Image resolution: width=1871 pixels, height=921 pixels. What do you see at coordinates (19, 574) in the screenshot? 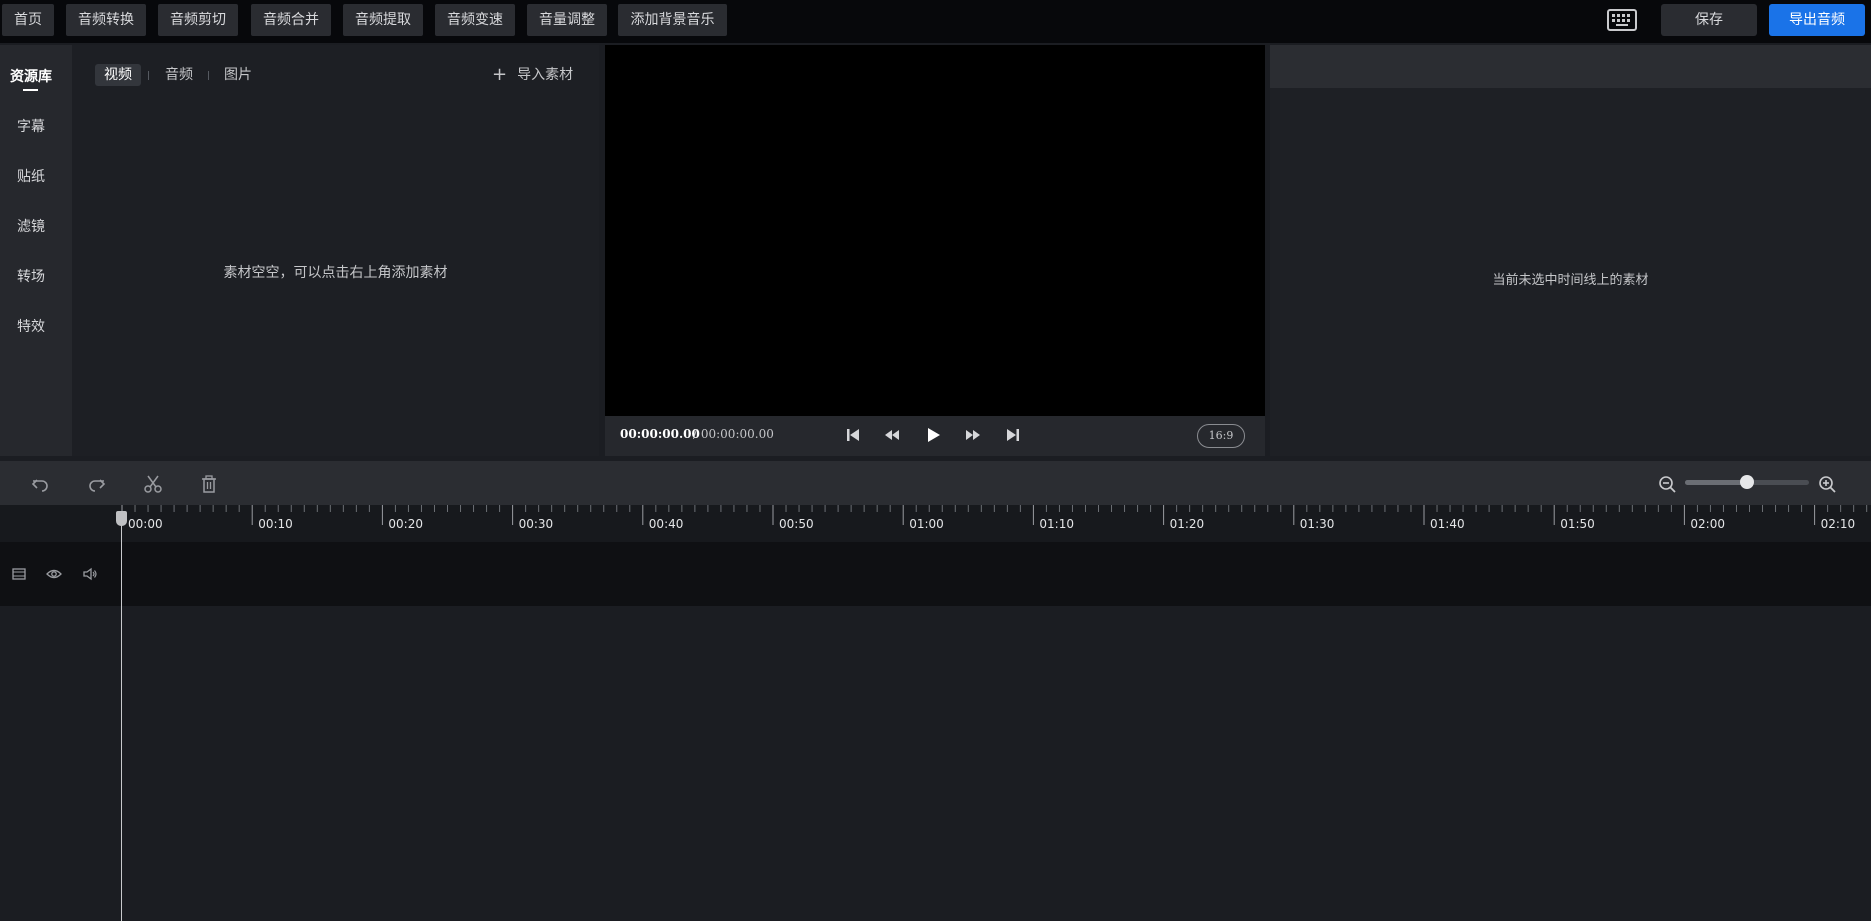
I see `video-track-icon` at bounding box center [19, 574].